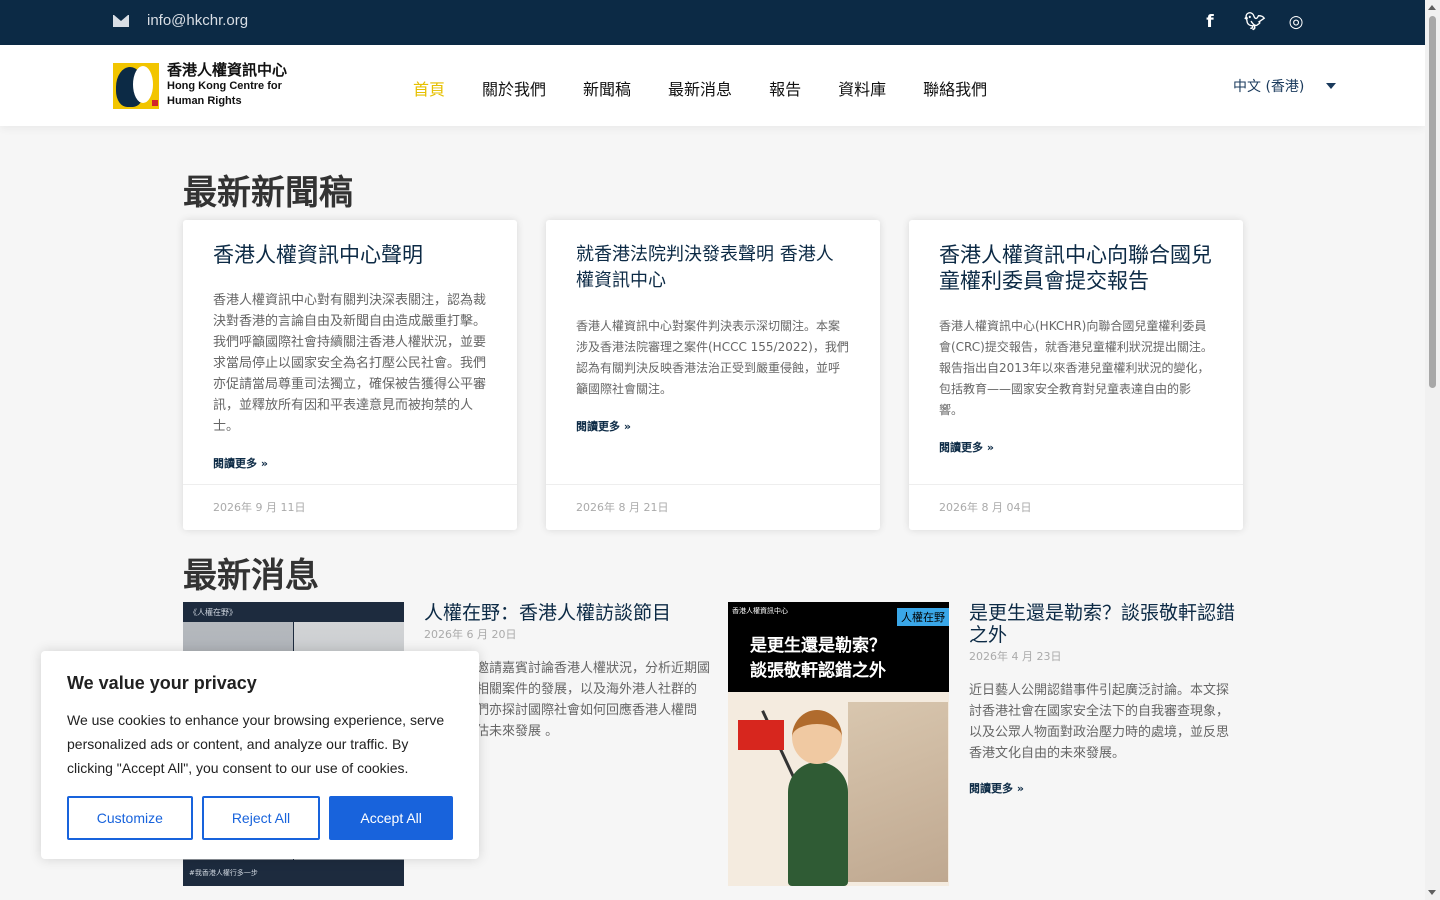 This screenshot has height=900, width=1440. Describe the element at coordinates (1015, 656) in the screenshot. I see `post-date: 2026年 4 月 23日` at that location.